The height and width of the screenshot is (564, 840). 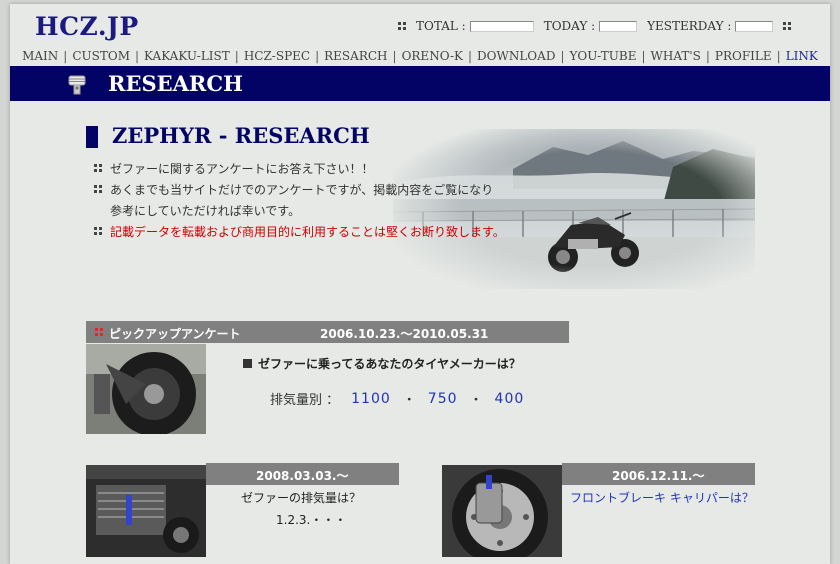 What do you see at coordinates (404, 334) in the screenshot?
I see `pickup-date: 2006.10.23.～2010.05.31` at bounding box center [404, 334].